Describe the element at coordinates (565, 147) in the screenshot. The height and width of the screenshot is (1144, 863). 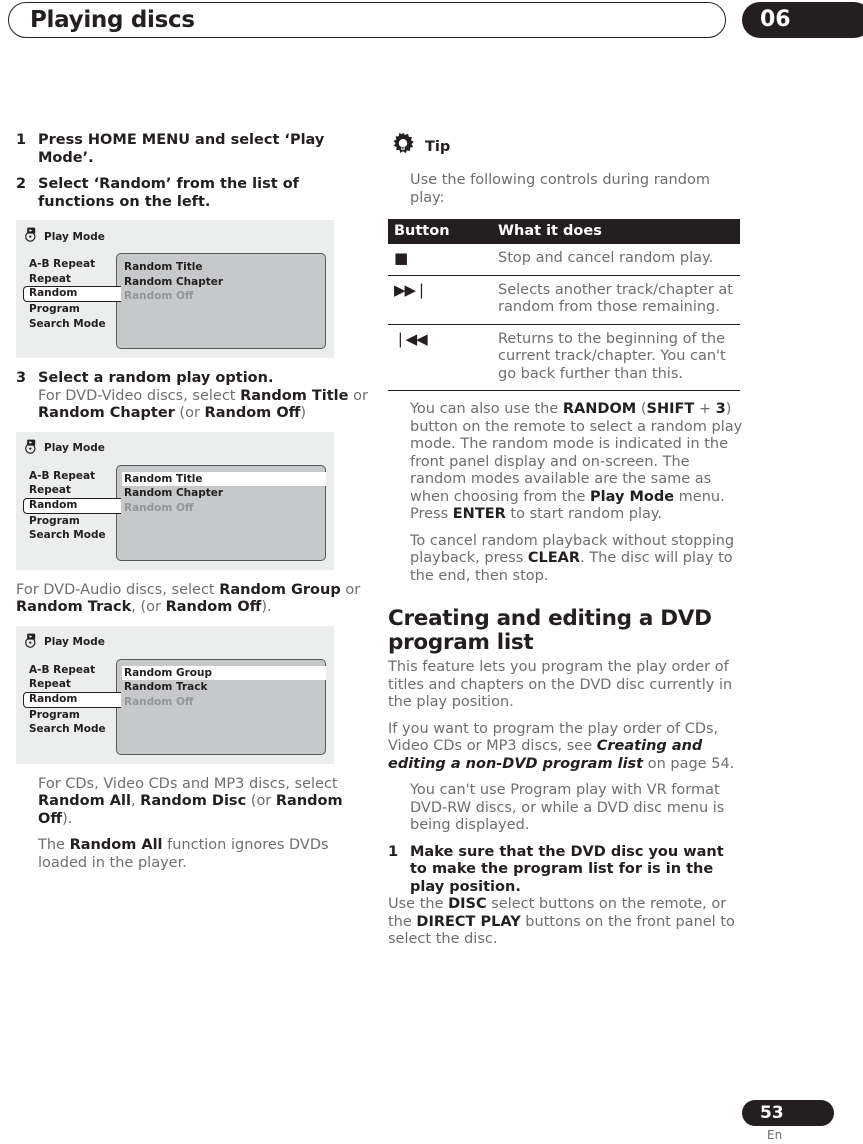
I see `tip-header: Tip` at that location.